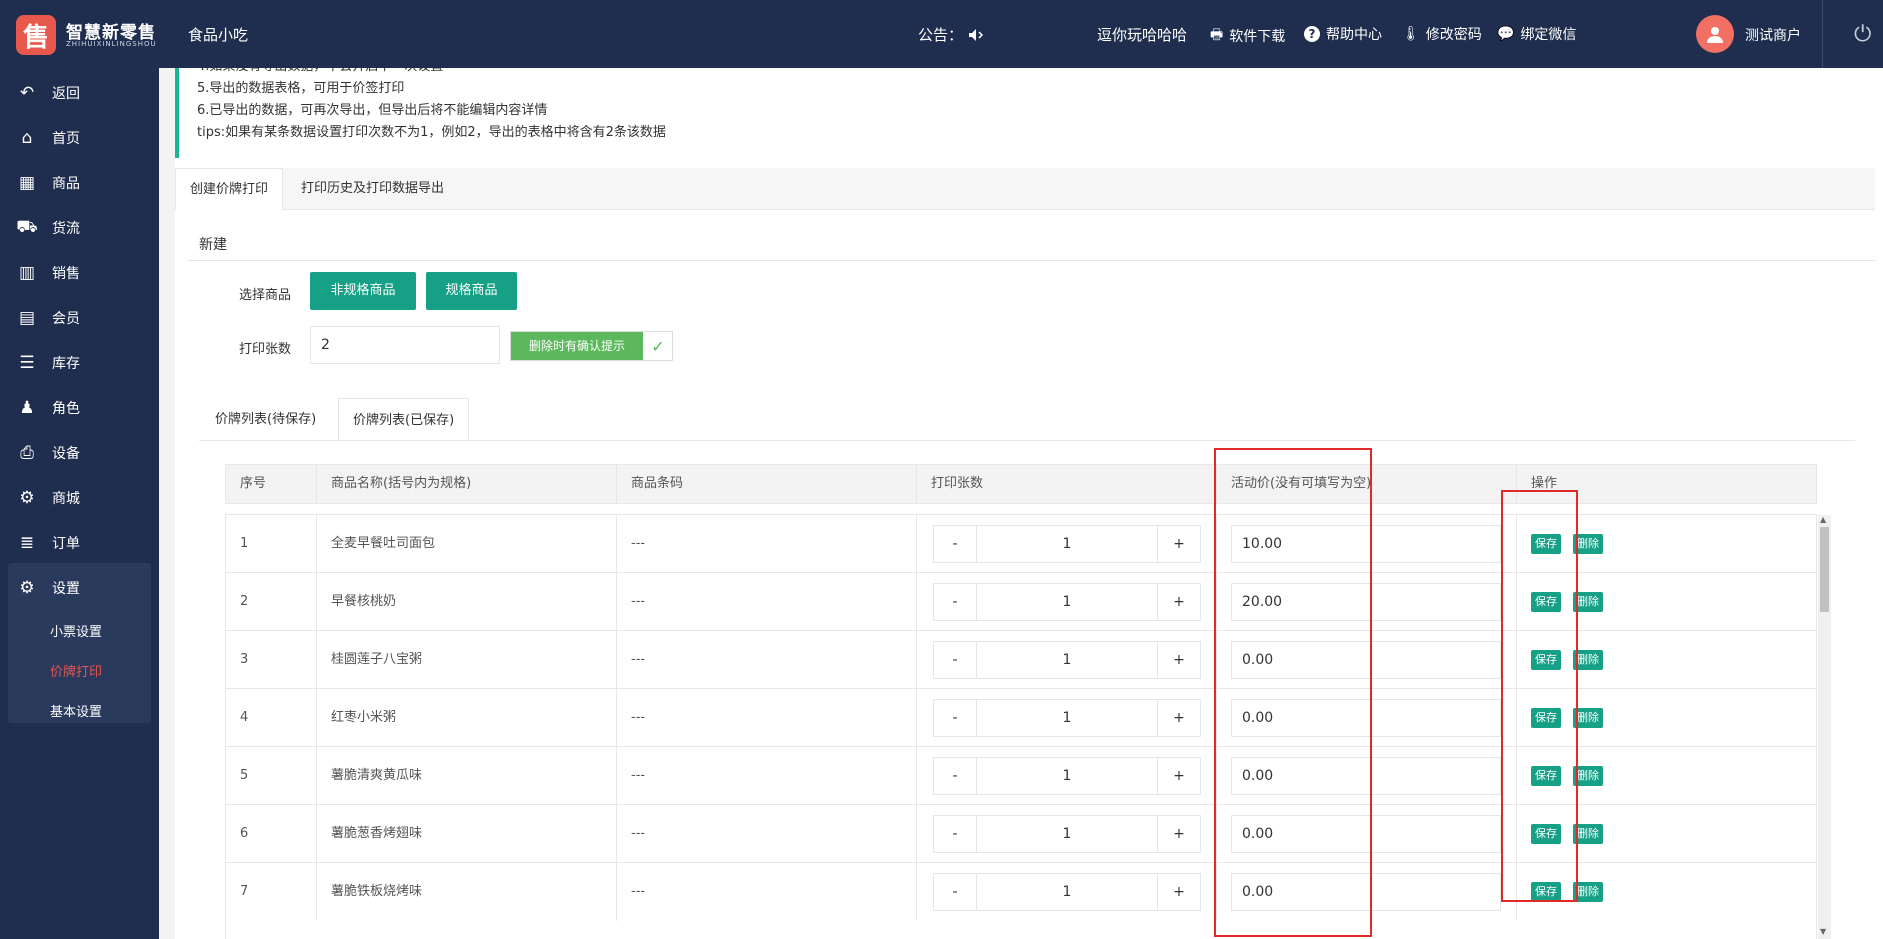 The image size is (1883, 939). Describe the element at coordinates (1411, 34) in the screenshot. I see `thermometer-icon: 🌡` at that location.